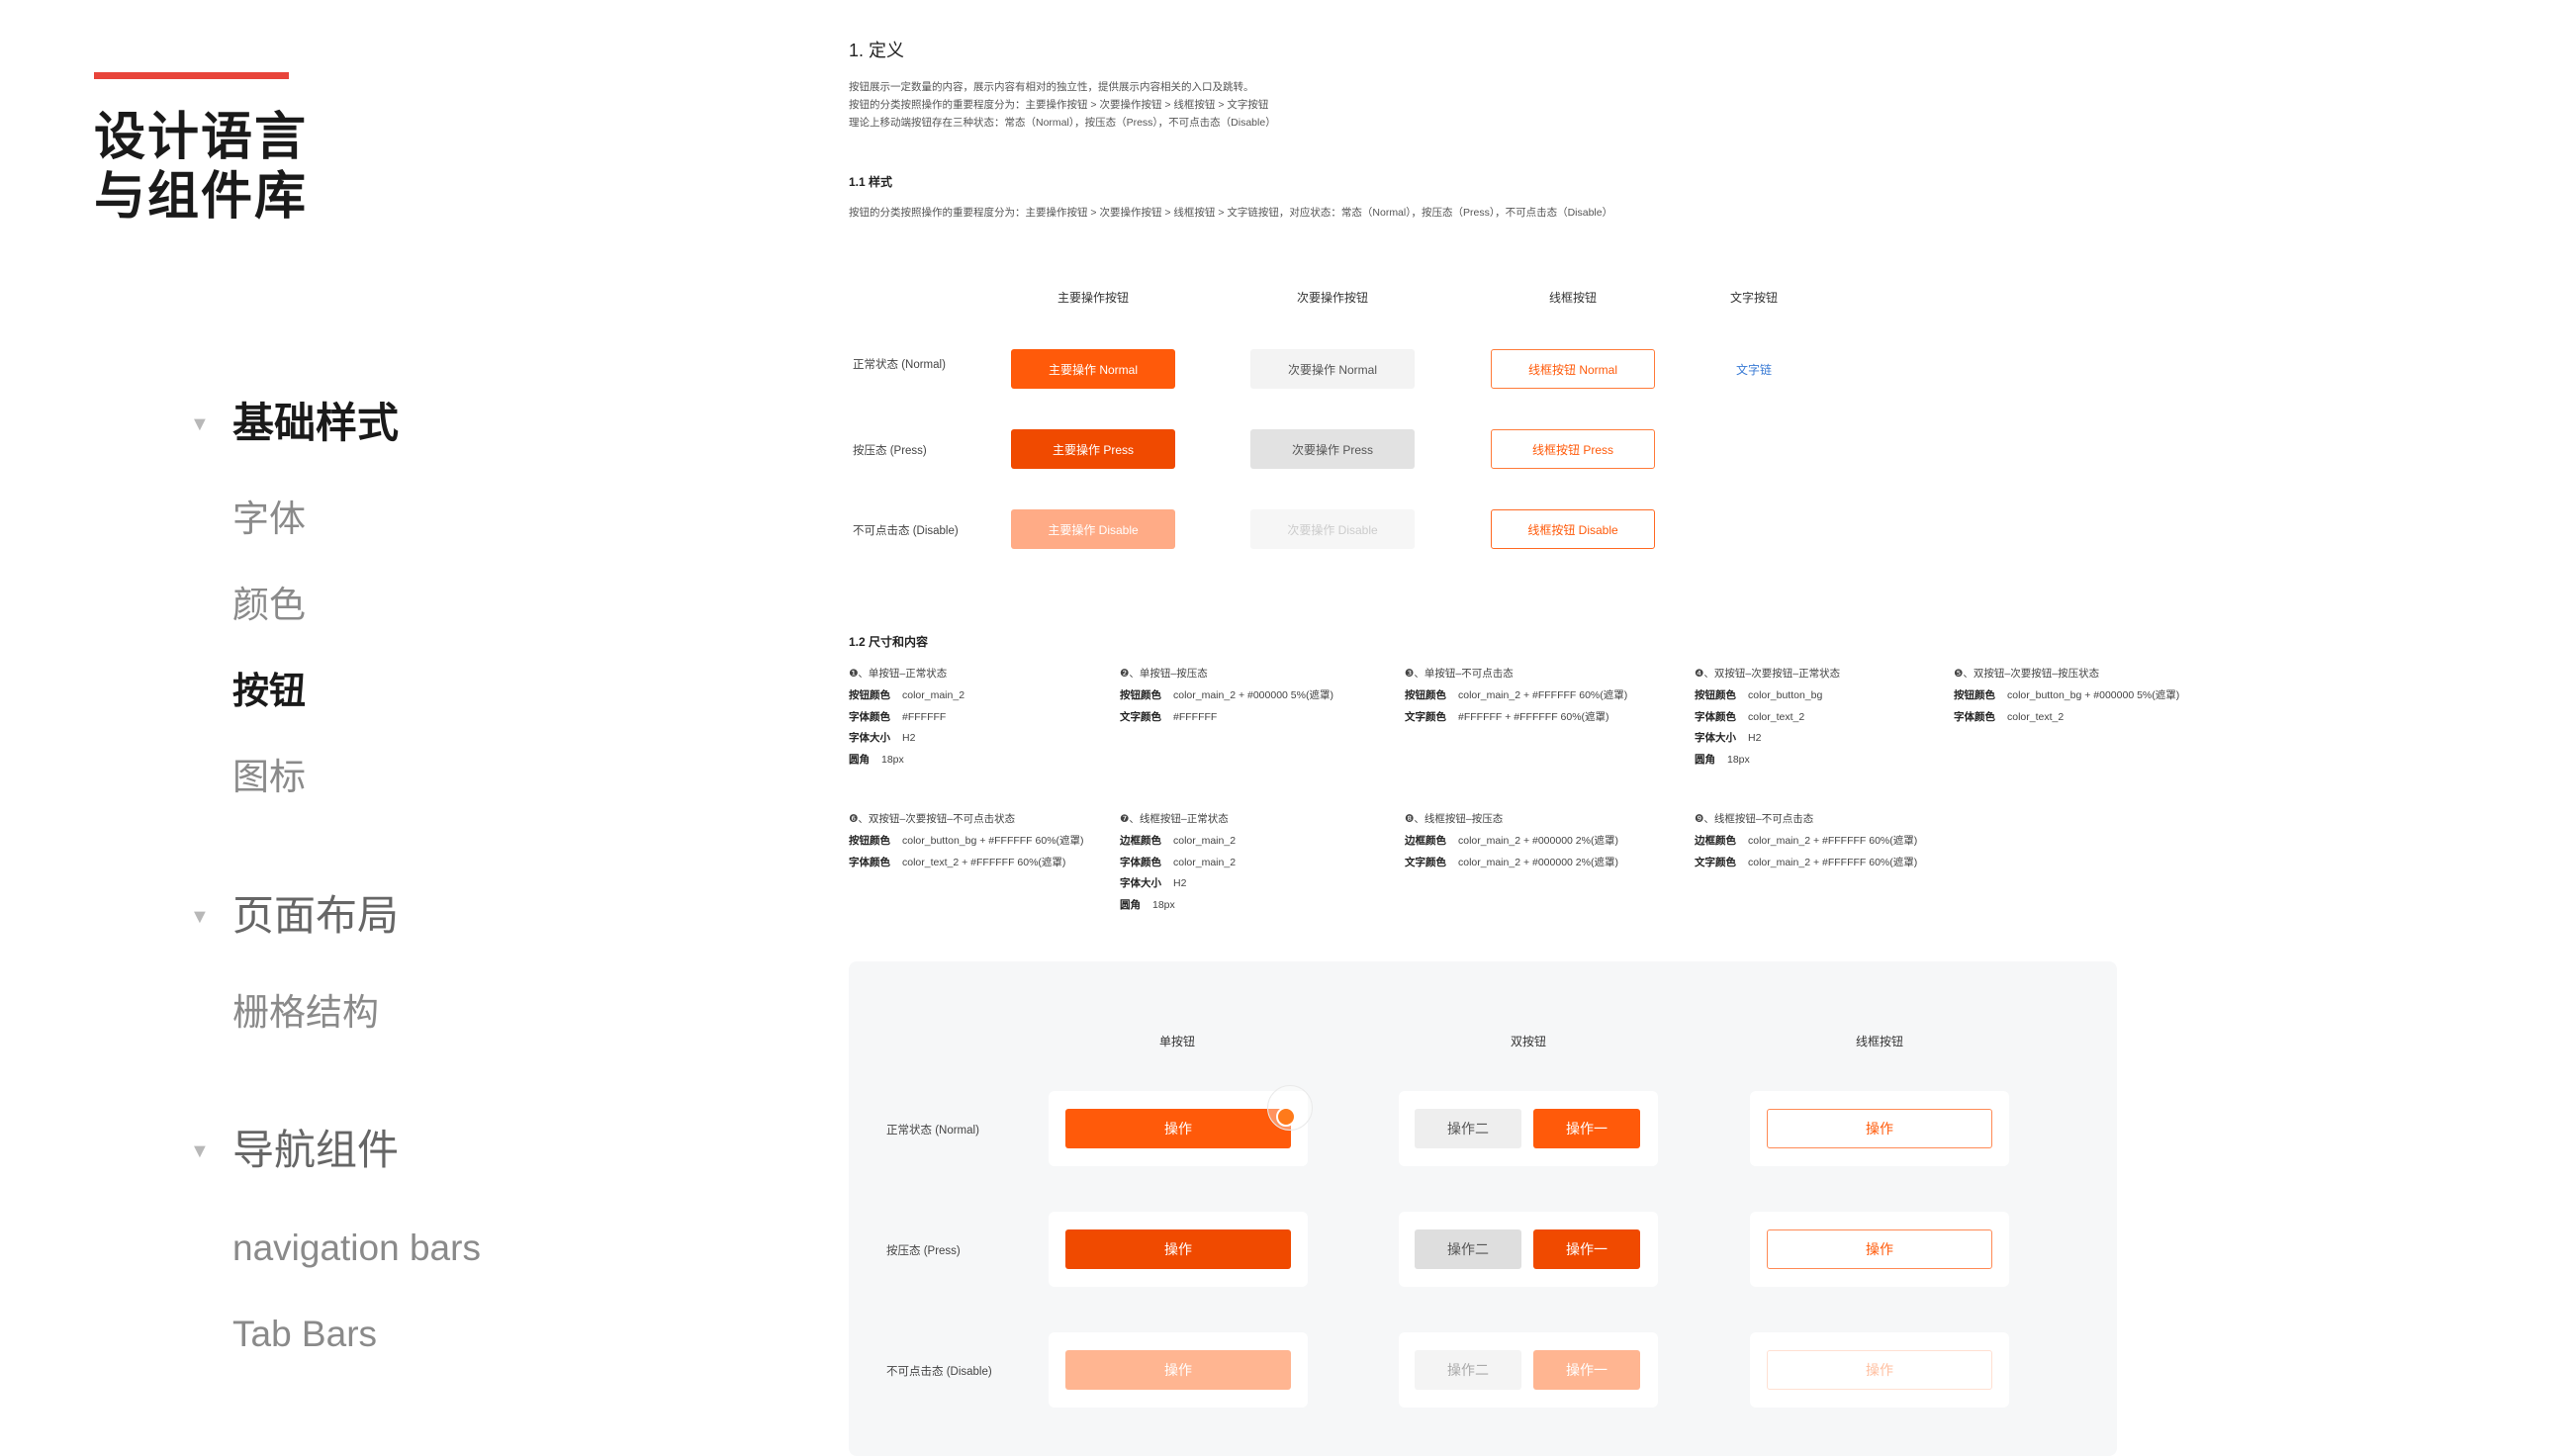  What do you see at coordinates (1754, 369) in the screenshot?
I see `text-link-button: 文字链` at bounding box center [1754, 369].